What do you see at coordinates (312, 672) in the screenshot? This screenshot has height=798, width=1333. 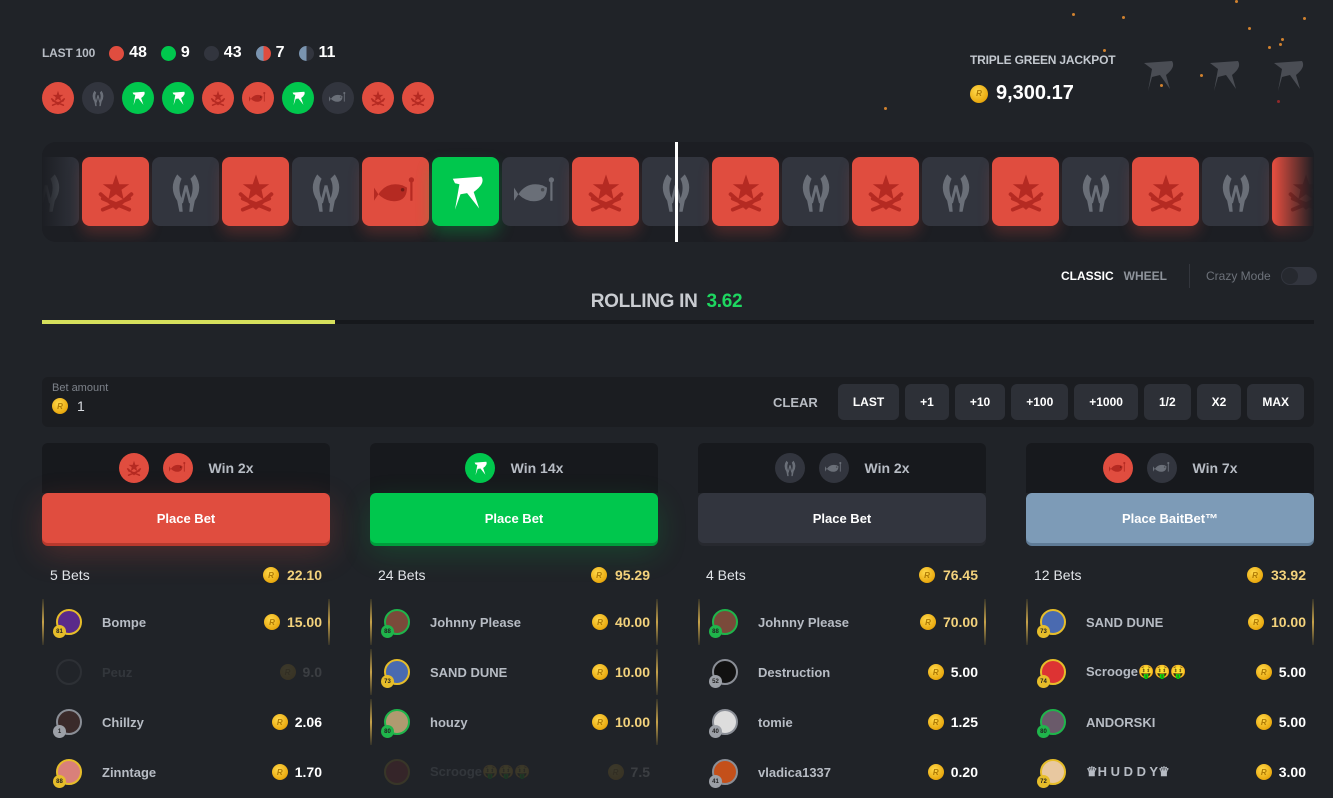 I see `bet-amount: 9.0` at bounding box center [312, 672].